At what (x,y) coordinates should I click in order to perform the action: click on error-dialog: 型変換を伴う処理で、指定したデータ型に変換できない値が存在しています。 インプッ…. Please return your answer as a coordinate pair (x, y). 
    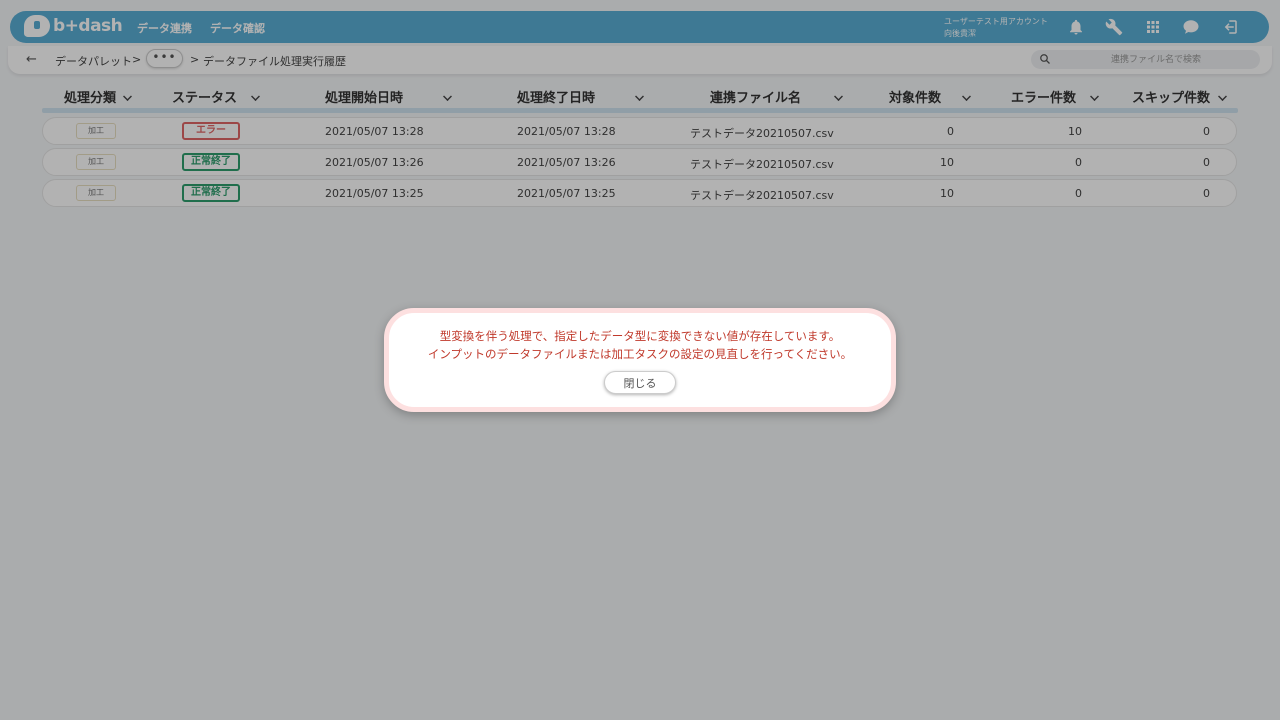
    Looking at the image, I should click on (640, 360).